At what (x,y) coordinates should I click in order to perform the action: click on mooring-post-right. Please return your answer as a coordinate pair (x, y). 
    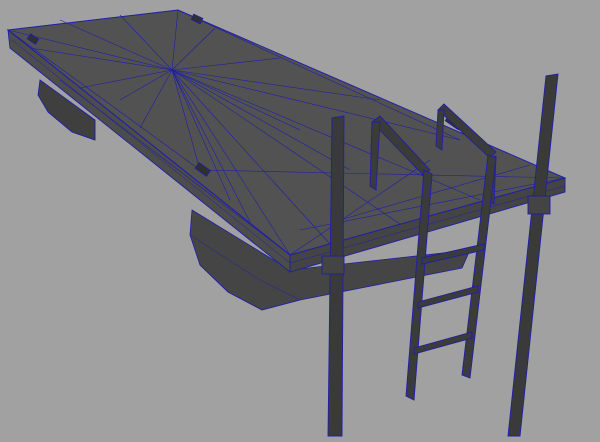
    Looking at the image, I should click on (533, 255).